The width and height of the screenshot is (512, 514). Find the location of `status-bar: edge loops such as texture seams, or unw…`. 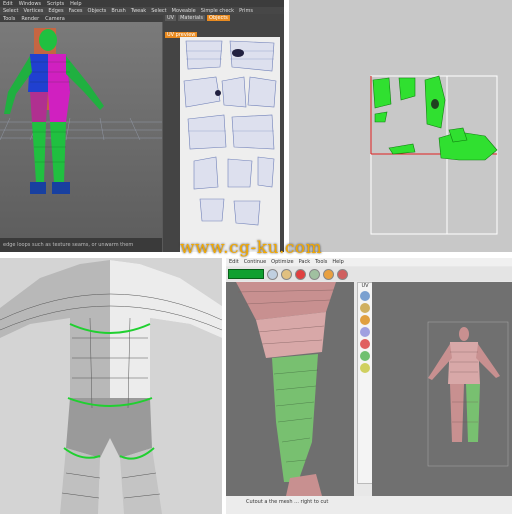

status-bar: edge loops such as texture seams, or unw… is located at coordinates (81, 245).